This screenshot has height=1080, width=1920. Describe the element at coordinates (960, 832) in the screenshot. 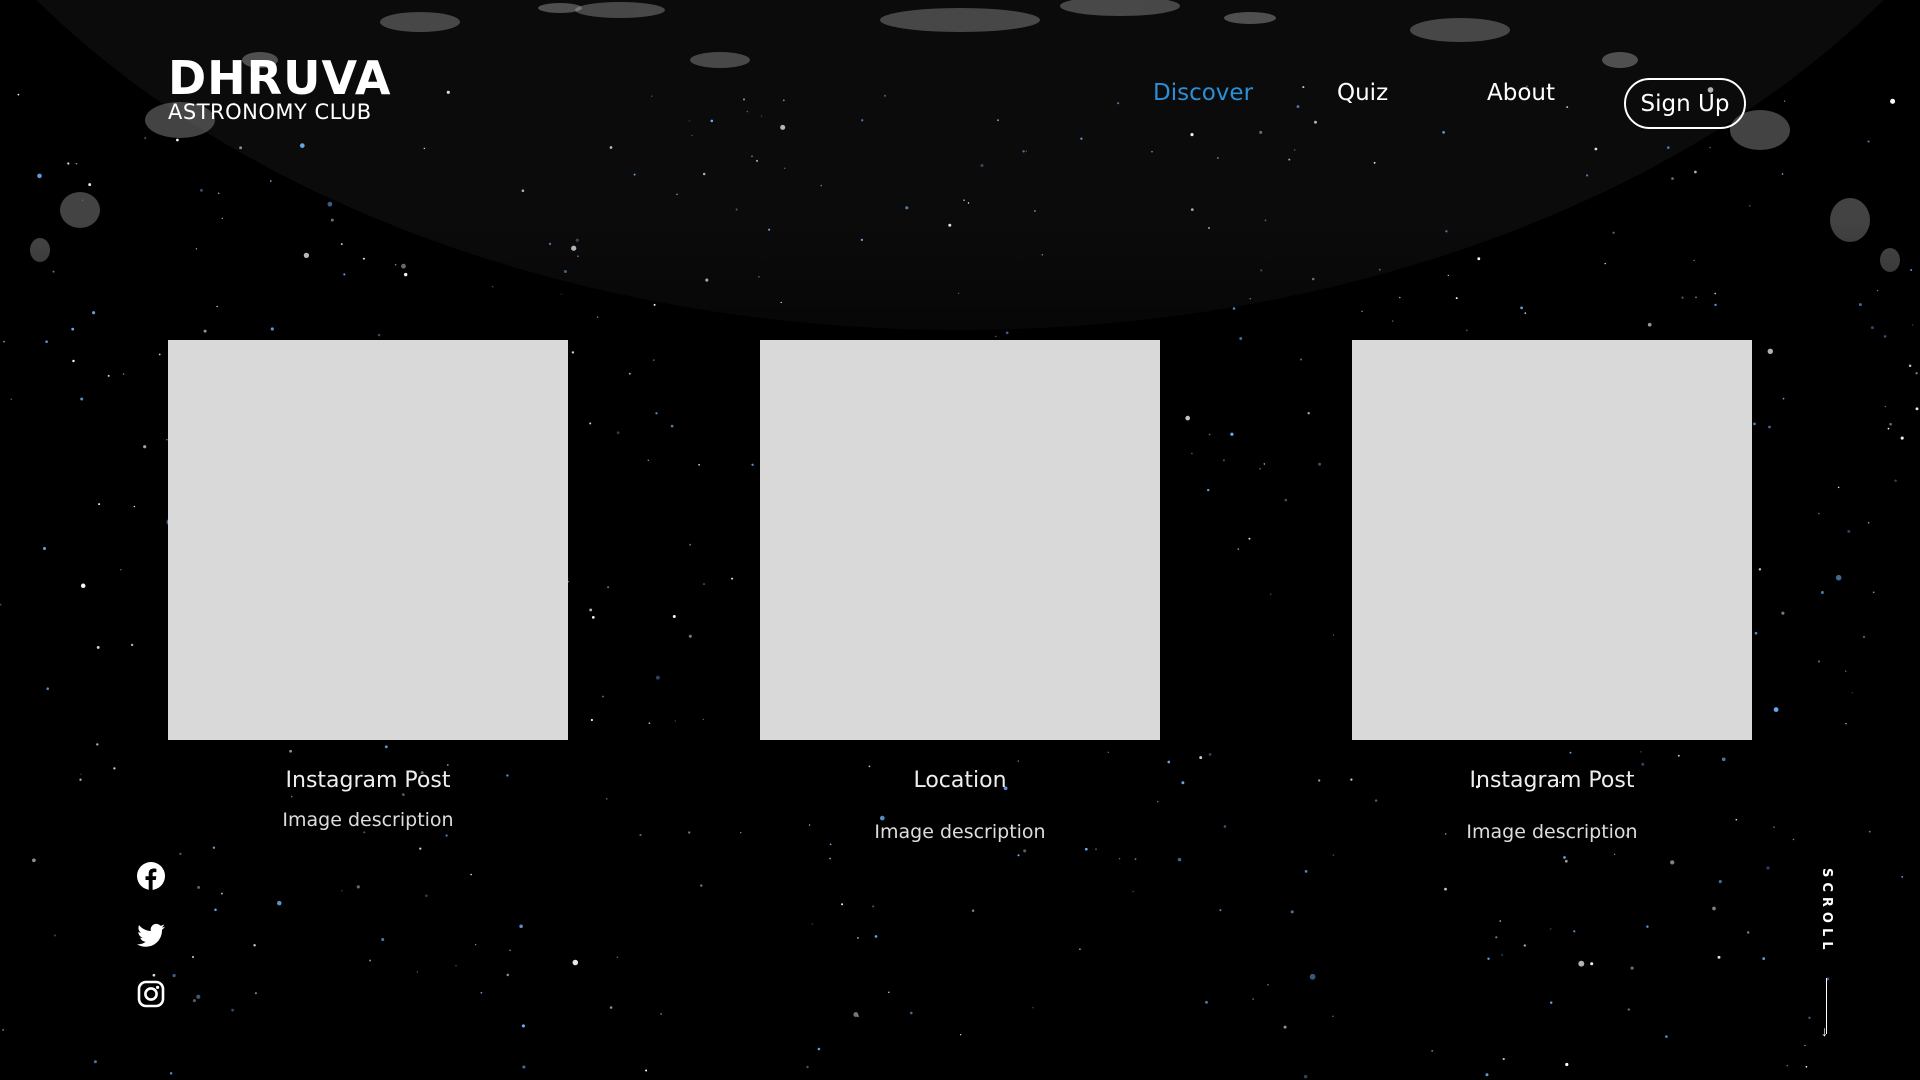

I see `card-description: Image description` at that location.